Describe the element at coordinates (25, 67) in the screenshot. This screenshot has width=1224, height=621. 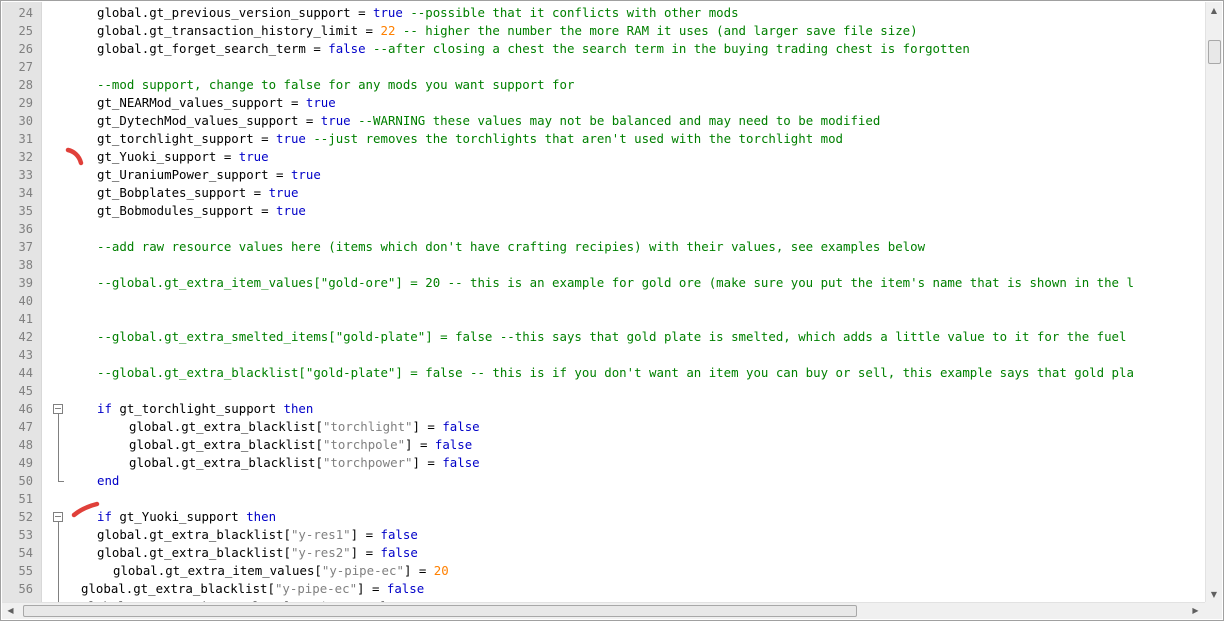
I see `line-number: 27` at that location.